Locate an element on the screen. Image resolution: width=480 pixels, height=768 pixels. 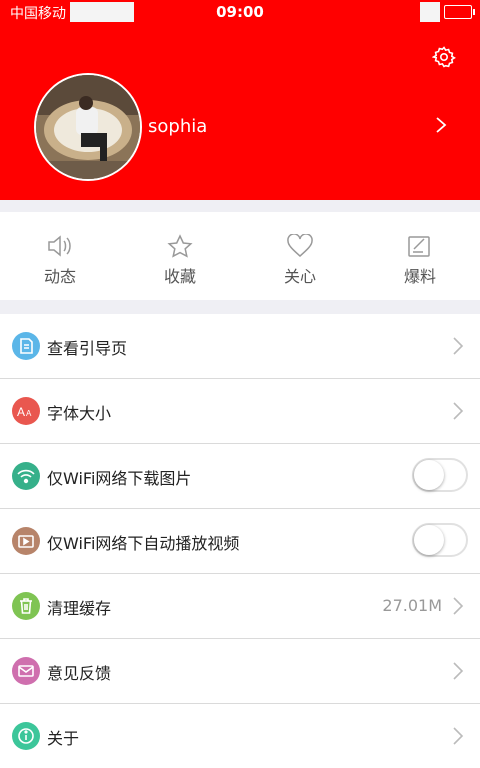
setting-row-wifi-video: 仅WiFi网络下自动播放视频 is located at coordinates (240, 541).